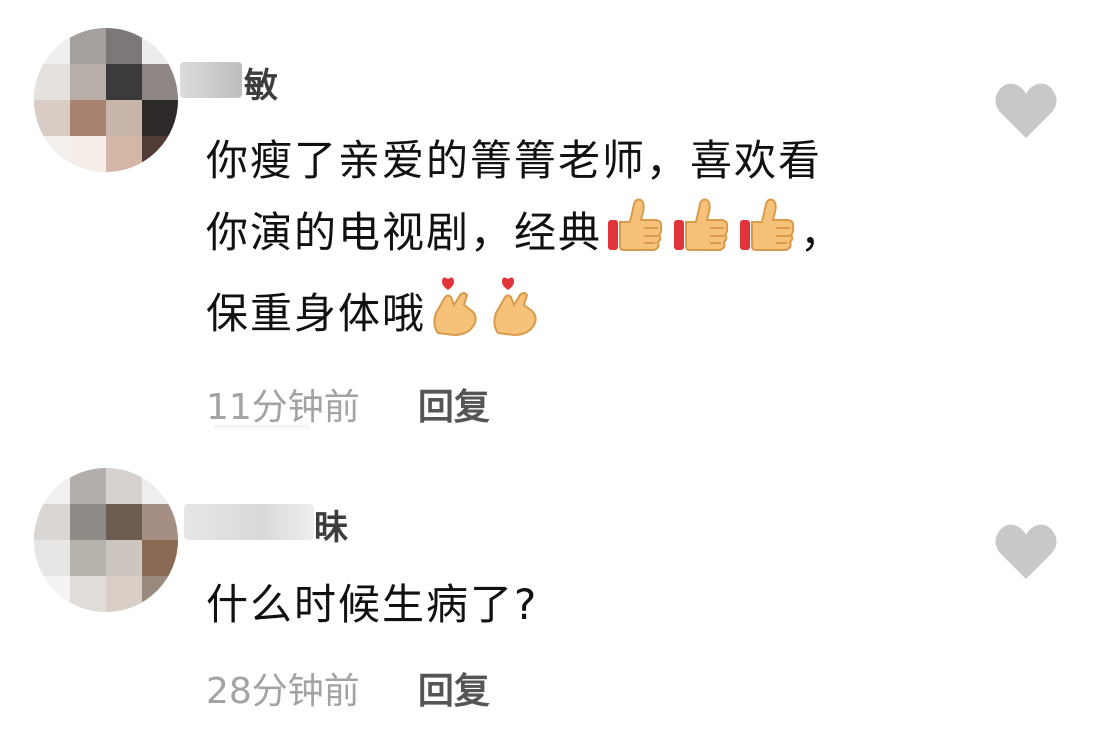  I want to click on comment-meta: 28分钟前 回复, so click(348, 688).